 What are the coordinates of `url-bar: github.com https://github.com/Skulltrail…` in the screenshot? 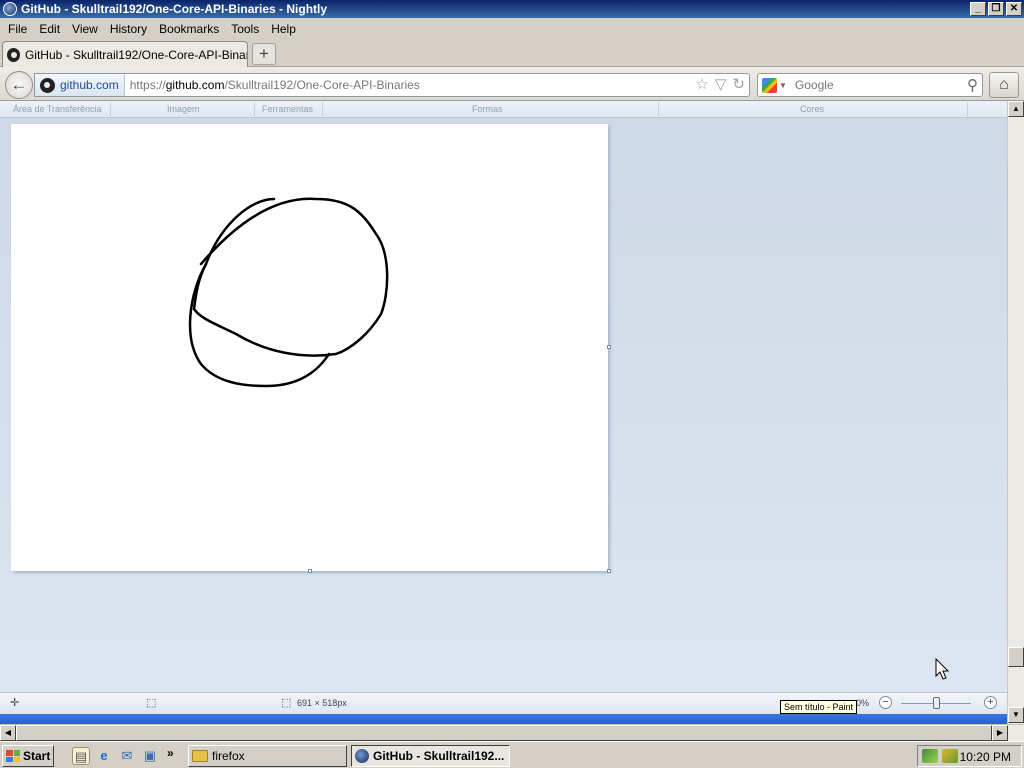 It's located at (392, 85).